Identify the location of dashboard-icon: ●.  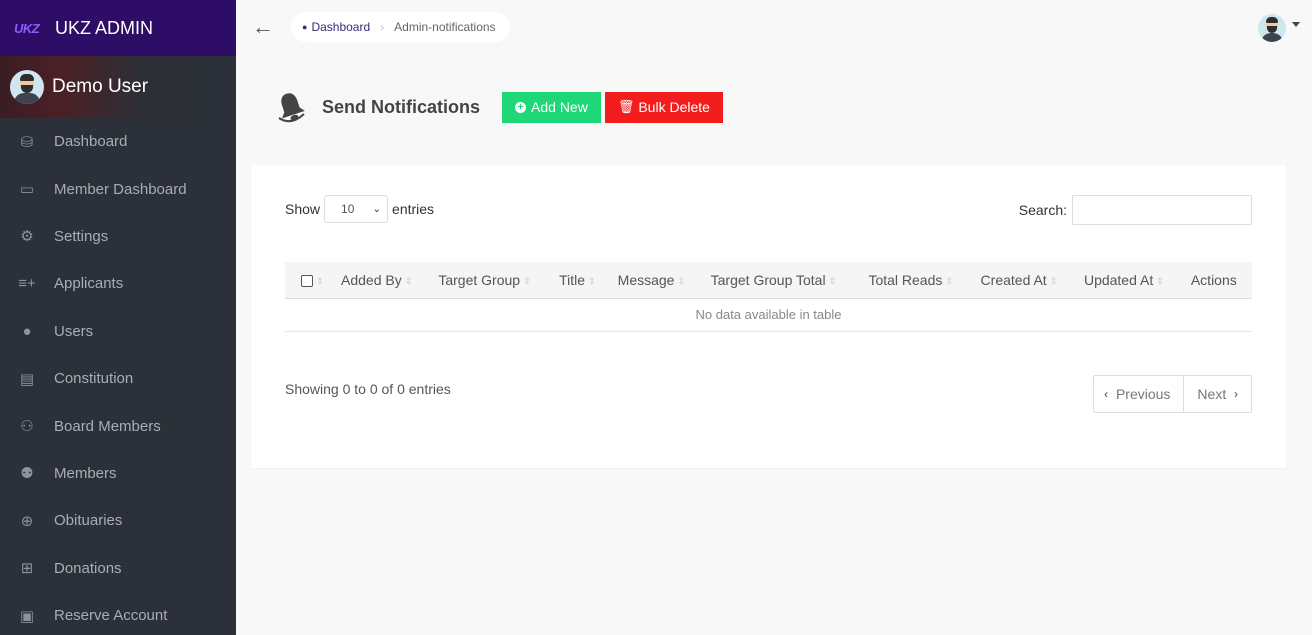
(305, 27).